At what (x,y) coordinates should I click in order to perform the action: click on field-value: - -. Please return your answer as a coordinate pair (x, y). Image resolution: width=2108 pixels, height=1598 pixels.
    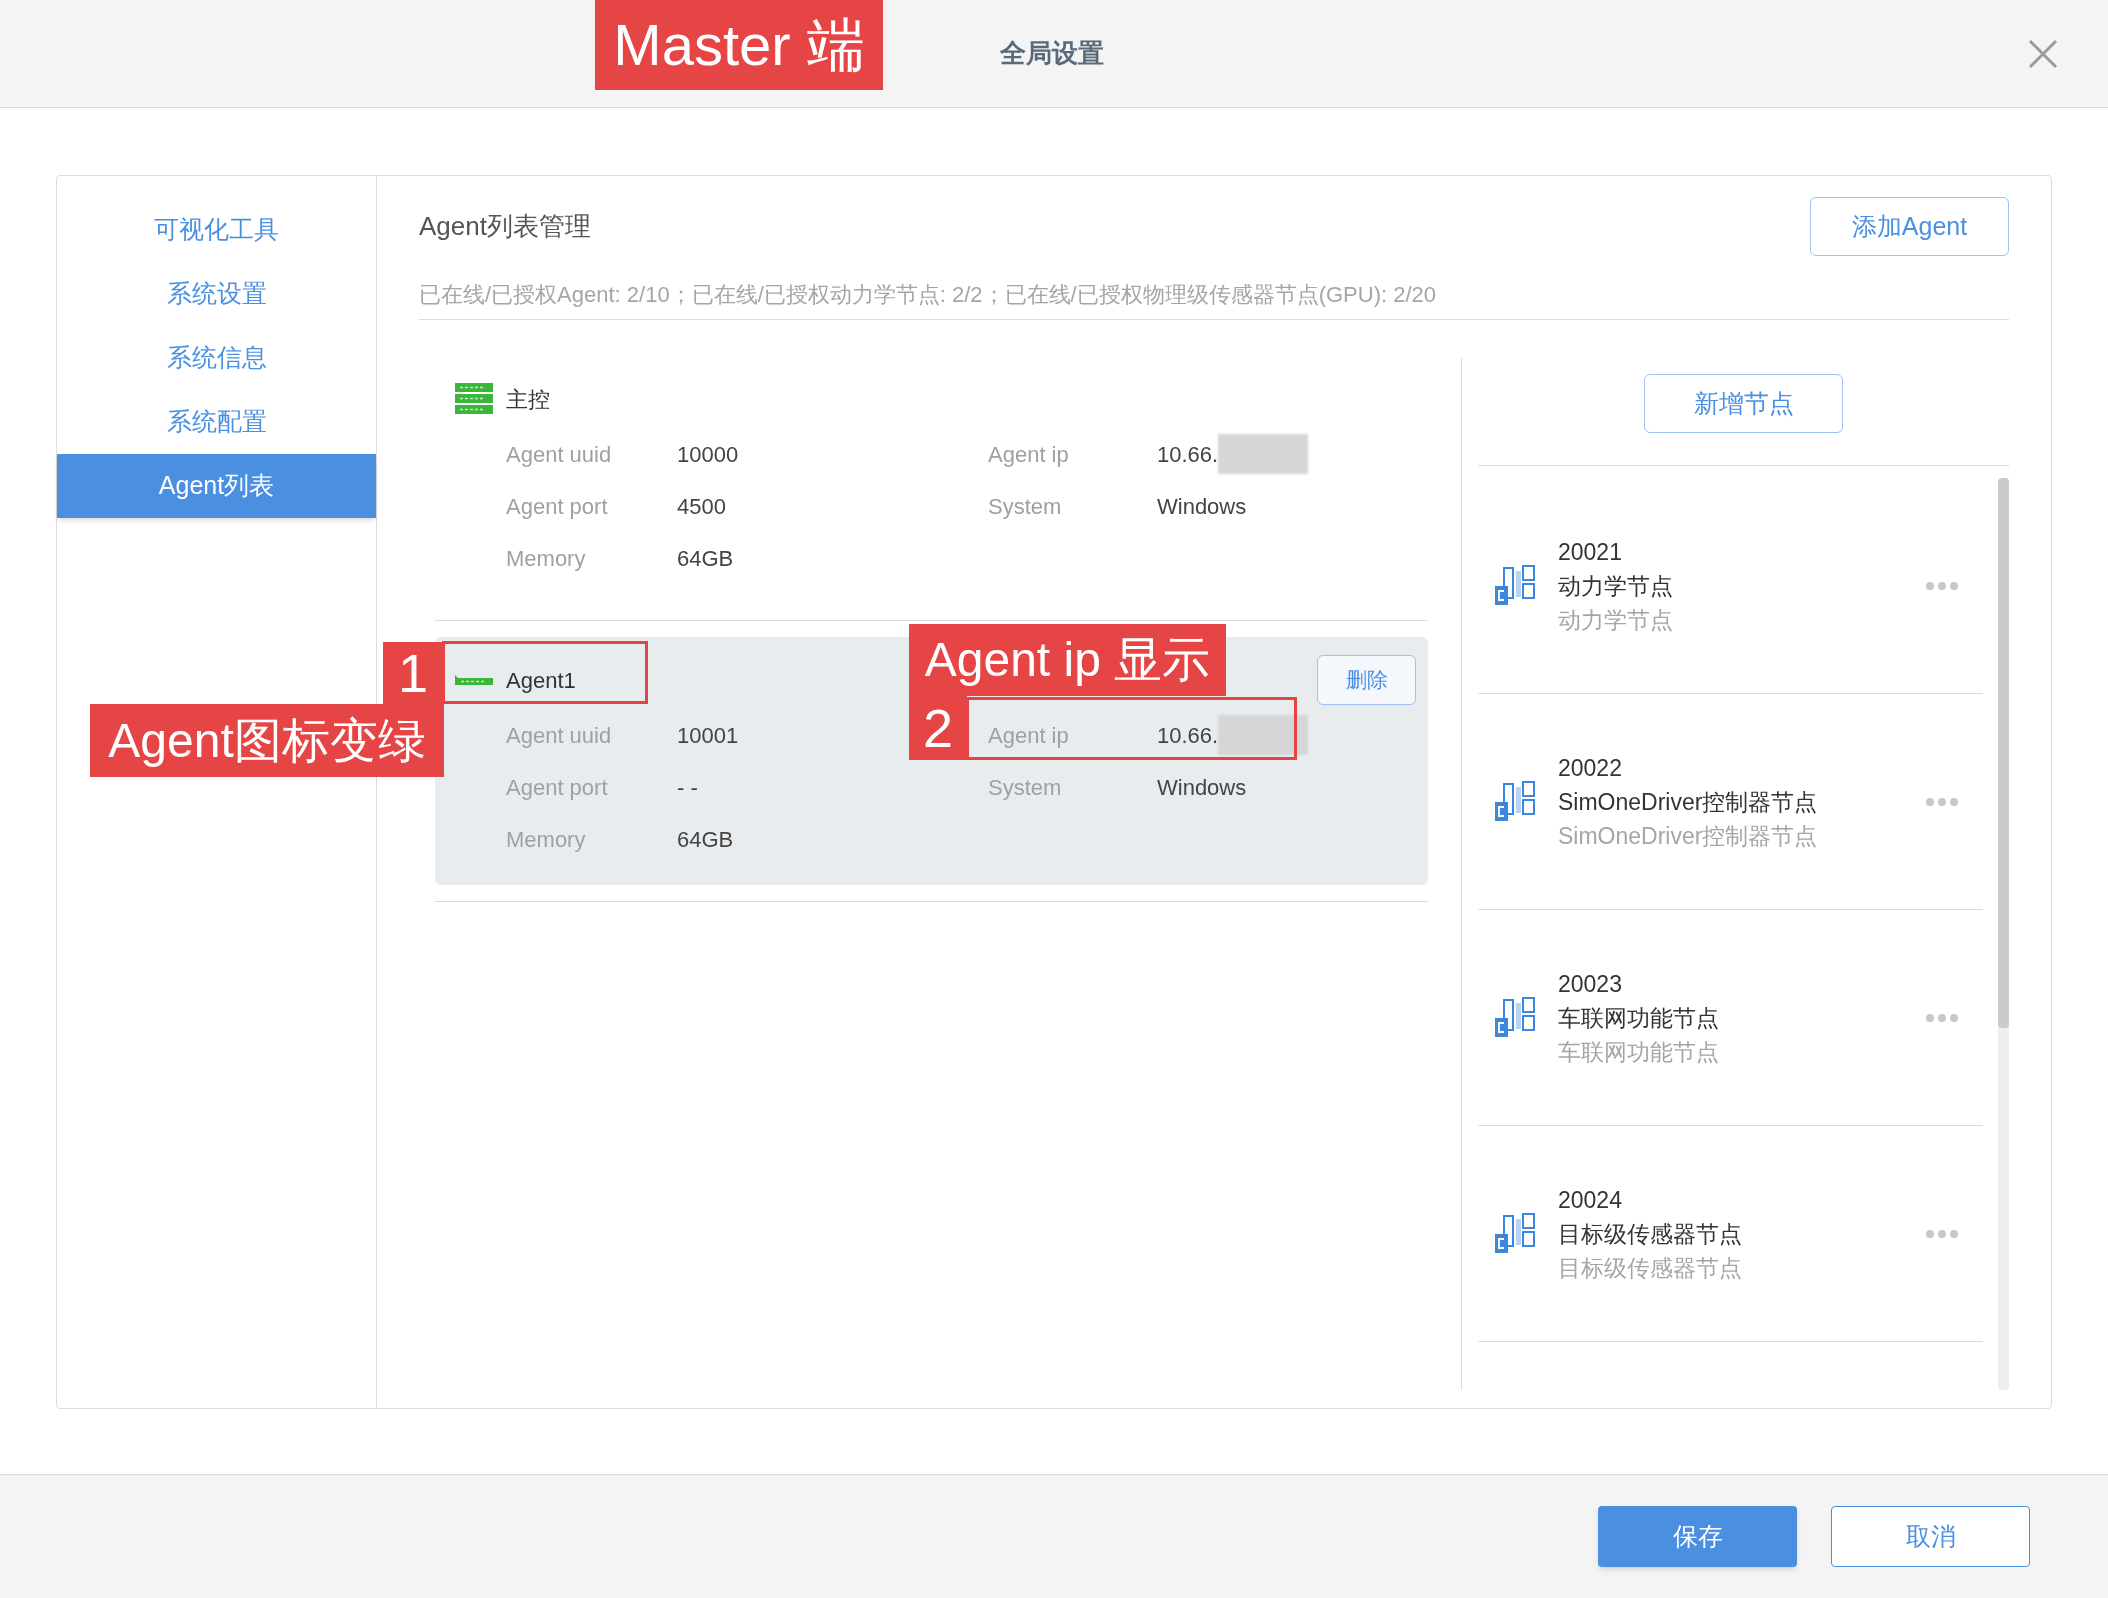
    Looking at the image, I should click on (687, 787).